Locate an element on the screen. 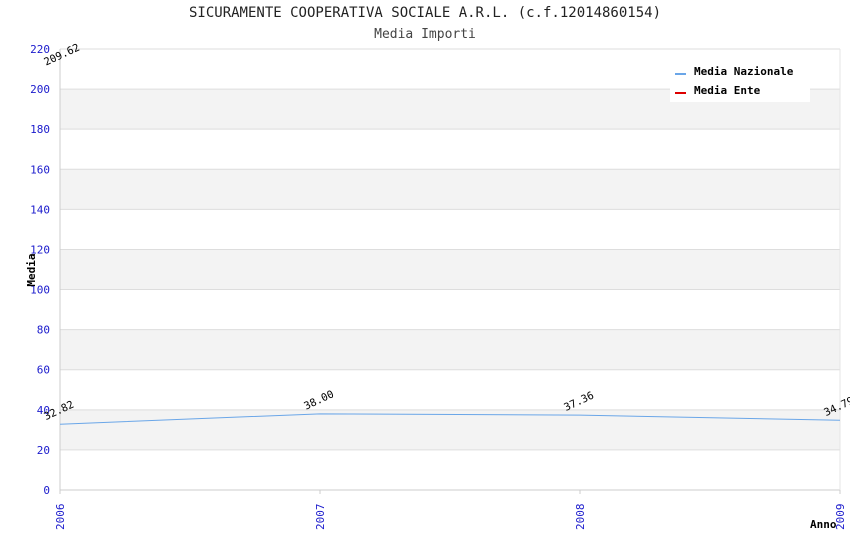 The height and width of the screenshot is (550, 850). y-tick-label: 80 is located at coordinates (43, 330).